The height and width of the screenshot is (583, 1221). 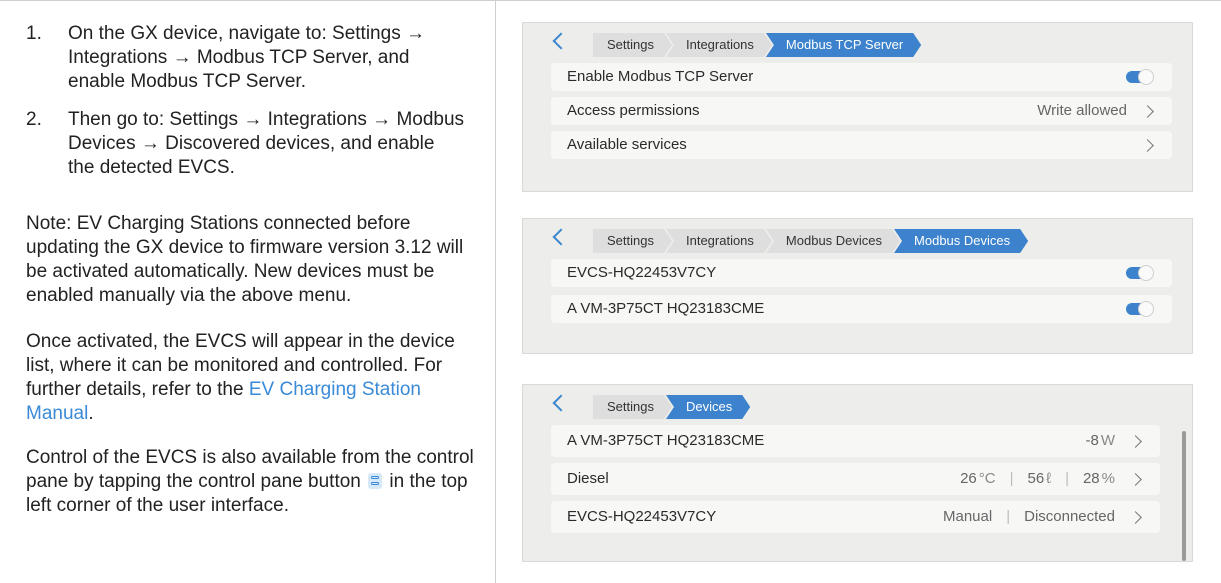 I want to click on control-pane-icon, so click(x=375, y=481).